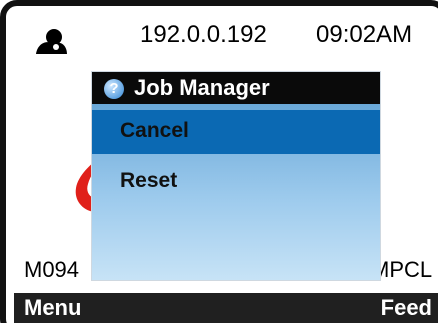  Describe the element at coordinates (226, 308) in the screenshot. I see `softkey-bar: Menu Feed` at that location.